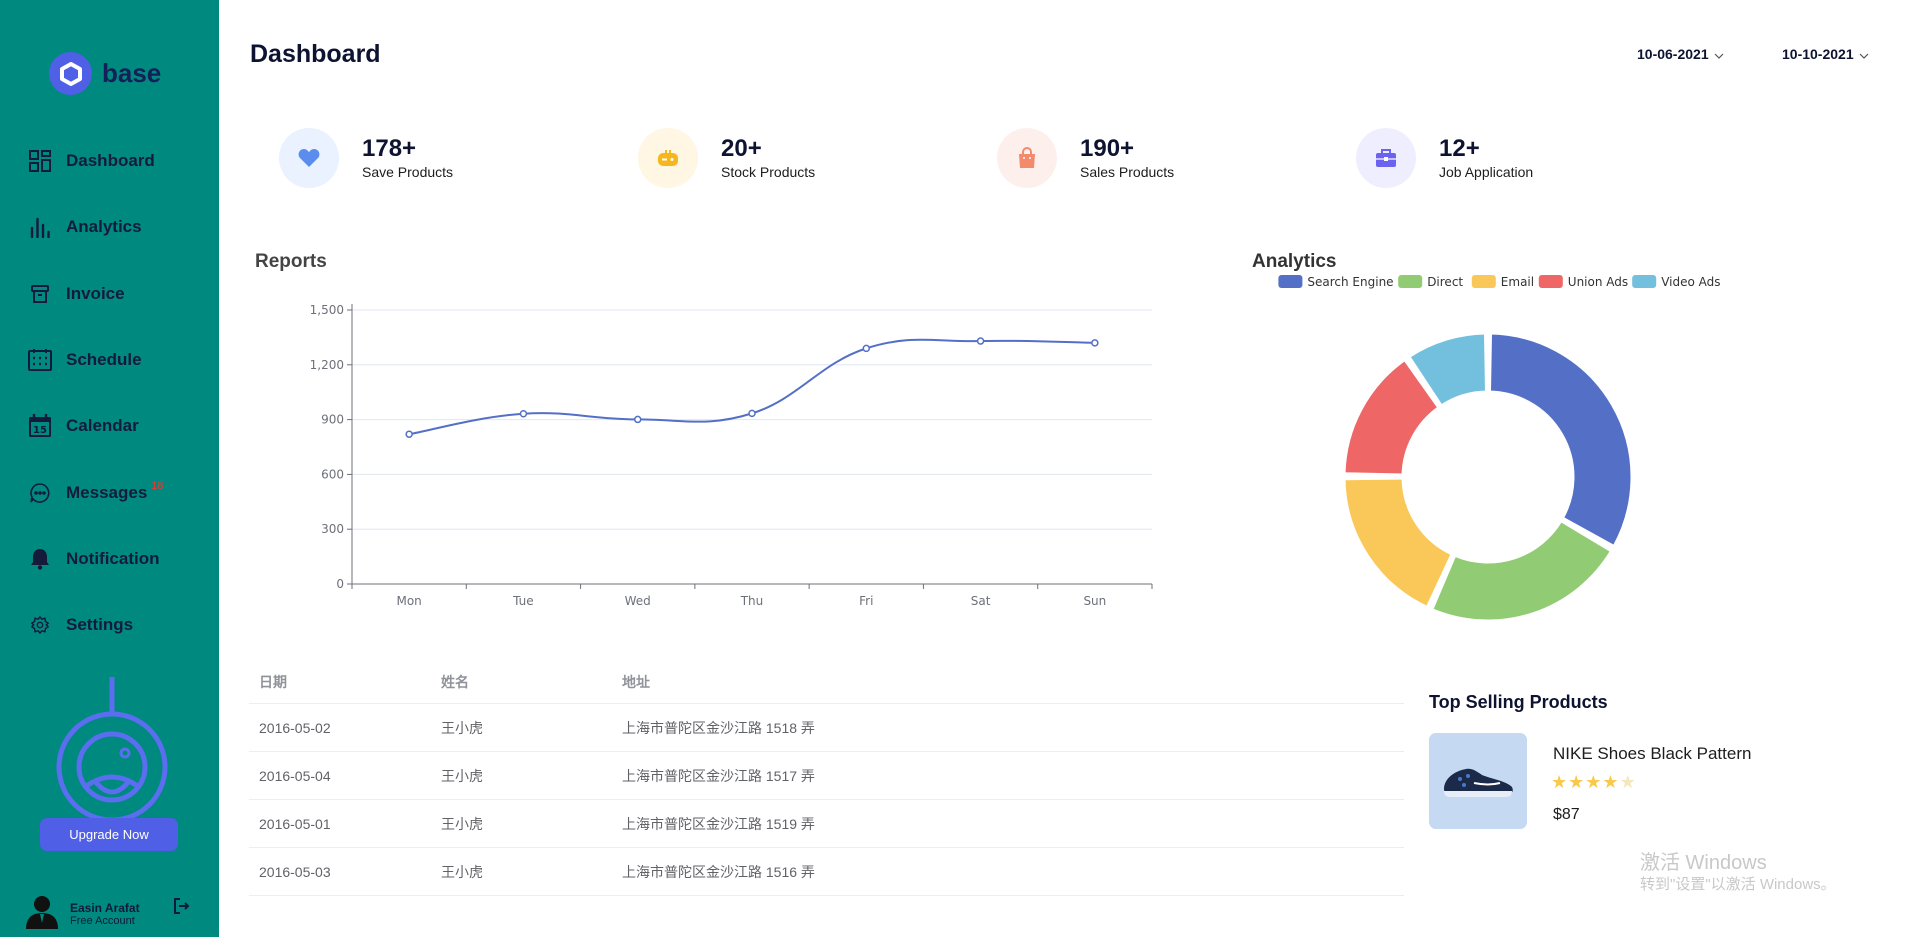 The width and height of the screenshot is (1920, 937). Describe the element at coordinates (718, 727) in the screenshot. I see `table-cell-address: 上海市普陀区金沙江路 1518 弄` at that location.